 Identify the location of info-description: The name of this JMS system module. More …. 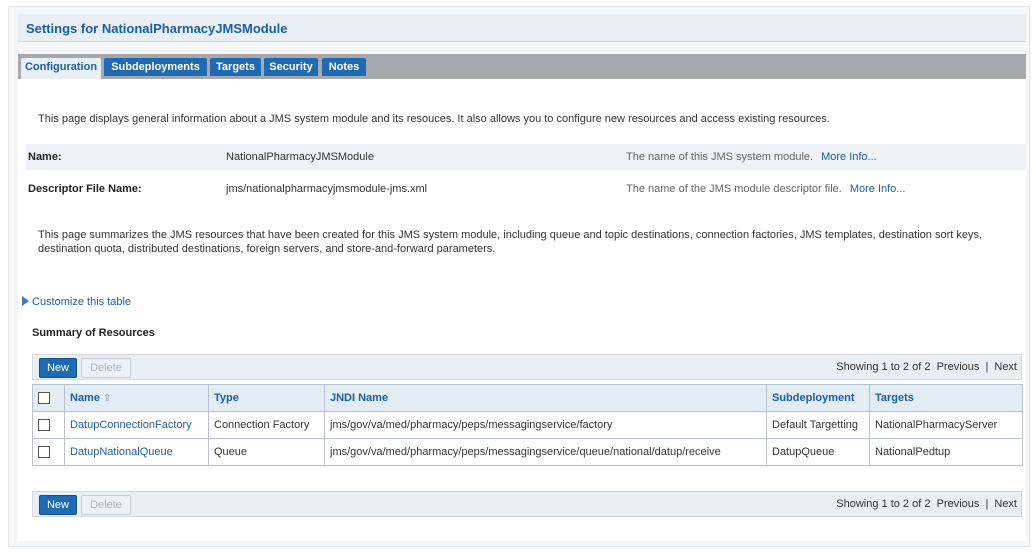
(751, 157).